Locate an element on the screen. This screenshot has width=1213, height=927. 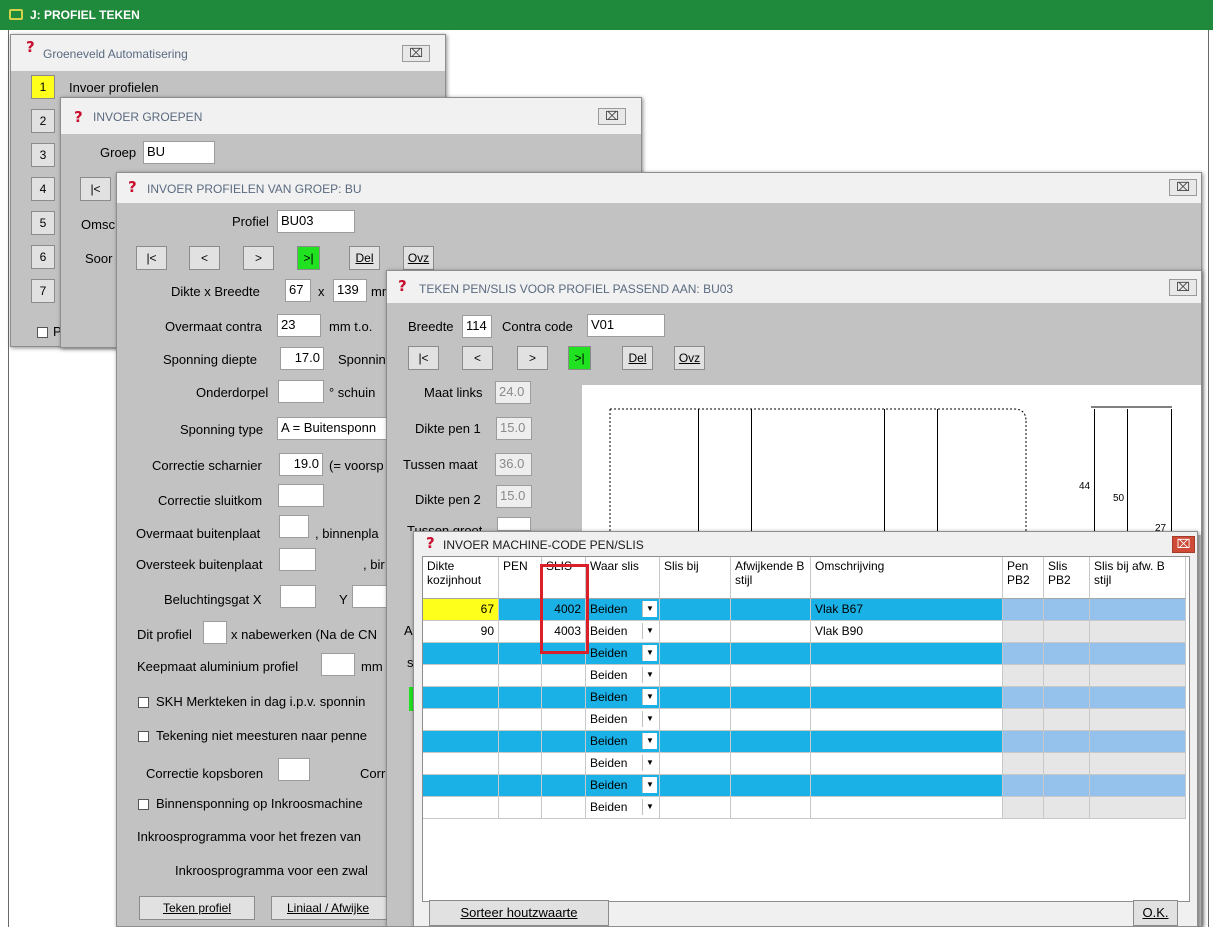
overmaat-buitenplaat-field is located at coordinates (294, 526).